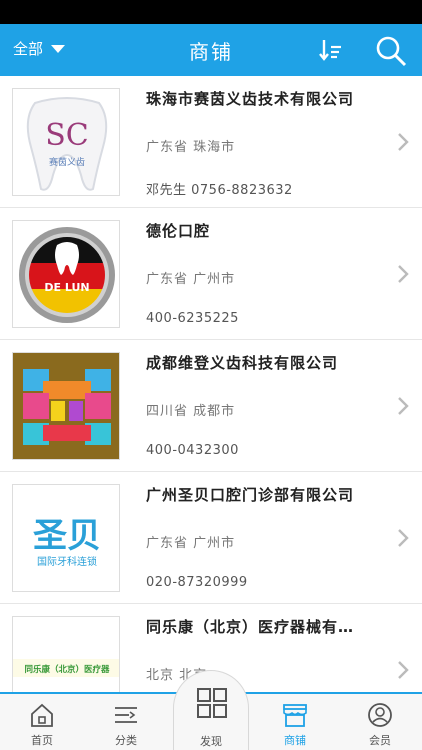 The height and width of the screenshot is (750, 422). I want to click on tab-label: 首页, so click(42, 740).